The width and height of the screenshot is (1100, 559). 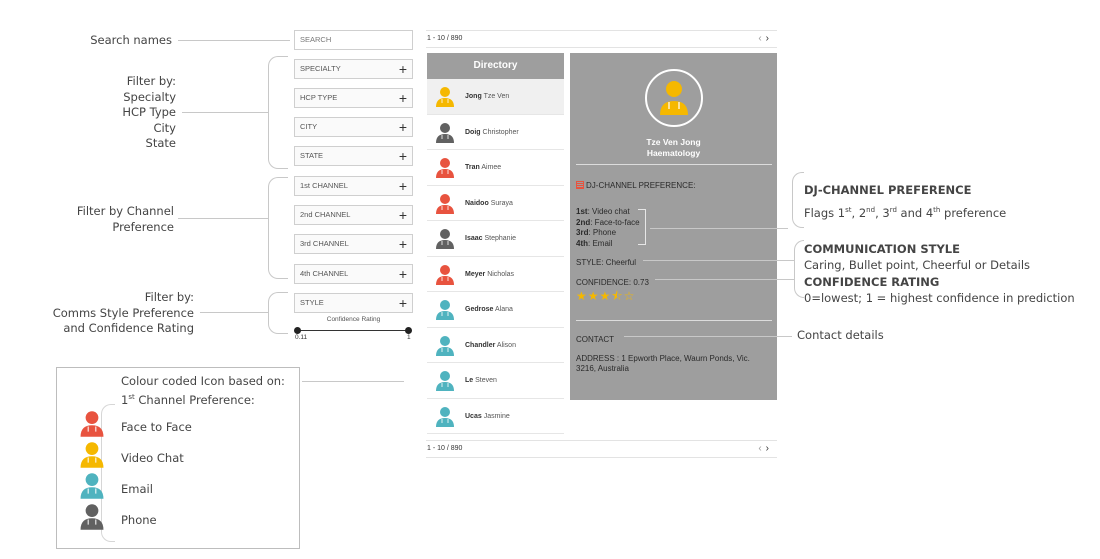 I want to click on directory-row: Isaac Stephanie, so click(x=495, y=239).